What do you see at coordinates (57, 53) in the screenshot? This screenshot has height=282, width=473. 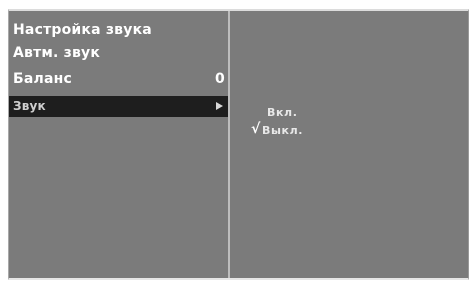 I see `menu-item-label: Автм. звук` at bounding box center [57, 53].